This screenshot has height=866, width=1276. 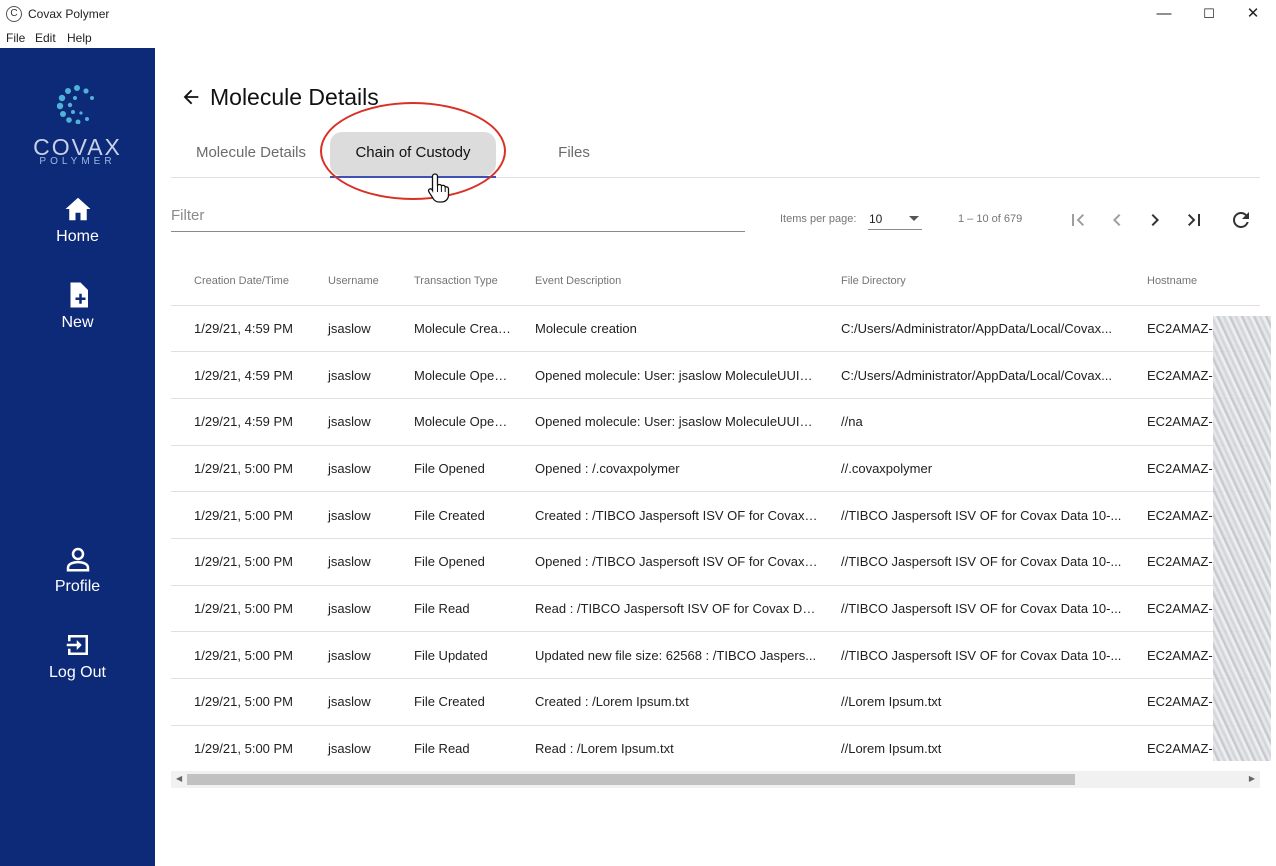 What do you see at coordinates (75, 104) in the screenshot?
I see `covax-logo-icon` at bounding box center [75, 104].